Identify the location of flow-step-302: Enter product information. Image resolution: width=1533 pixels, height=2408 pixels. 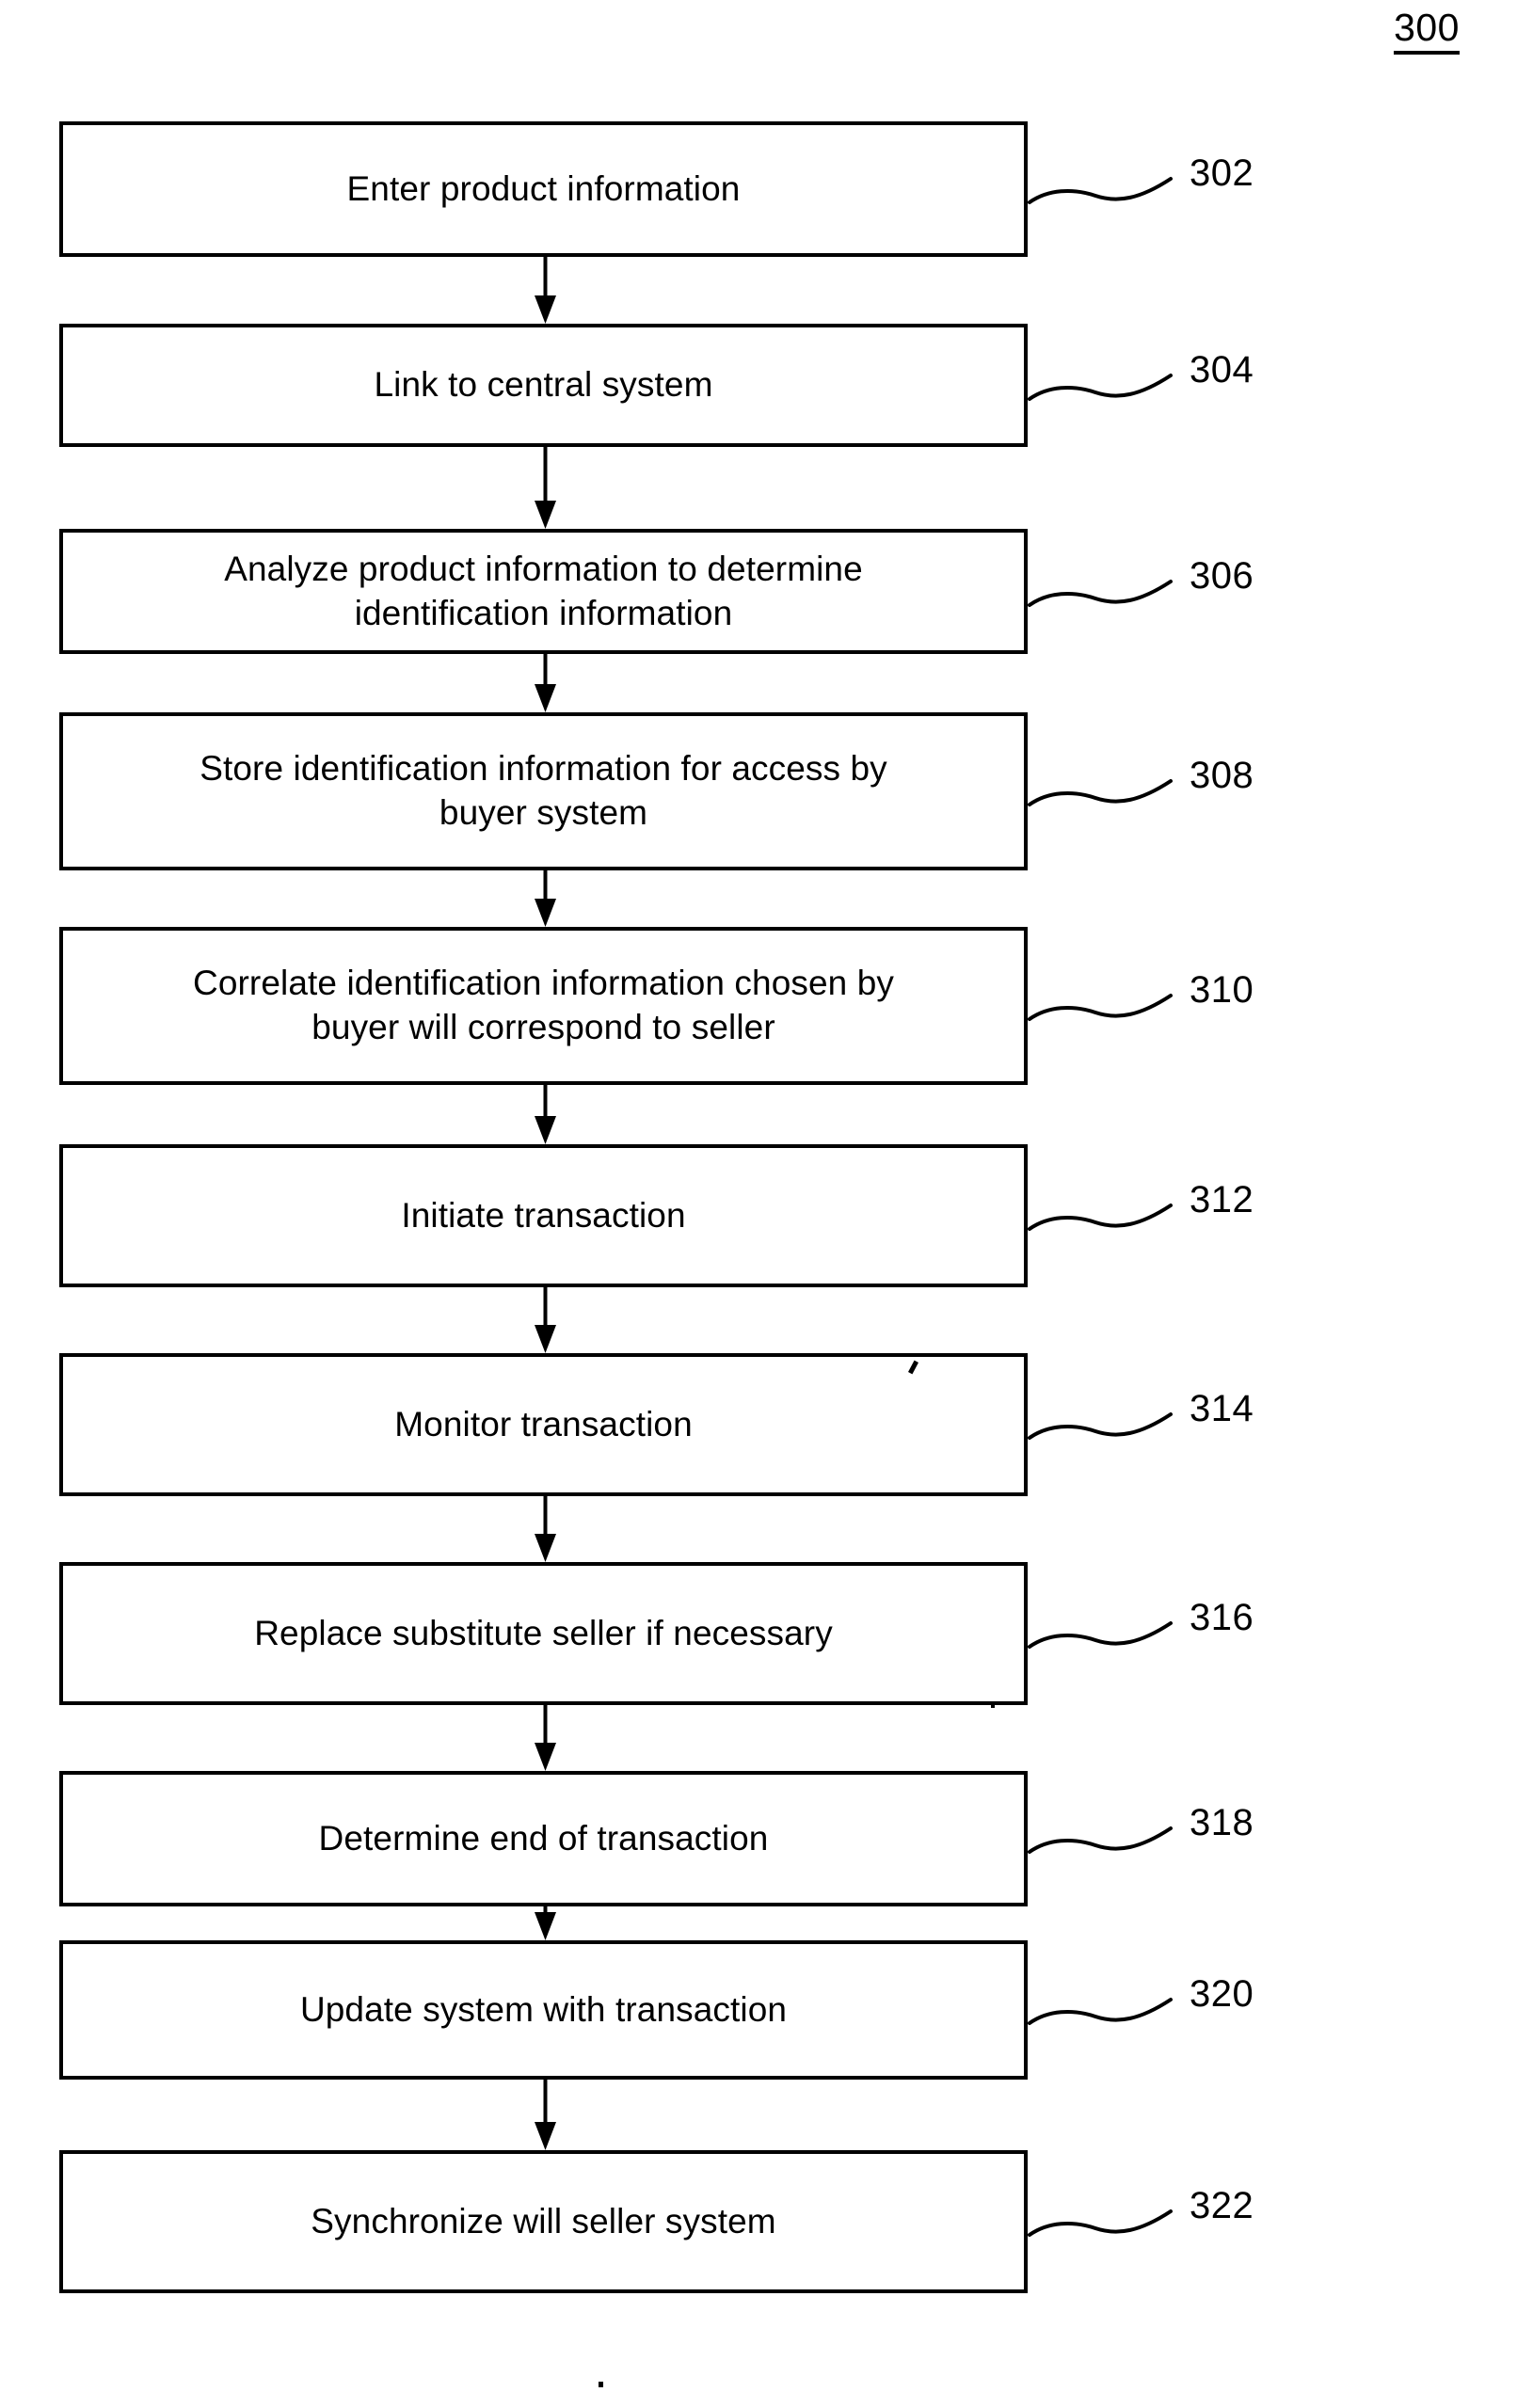
(543, 189).